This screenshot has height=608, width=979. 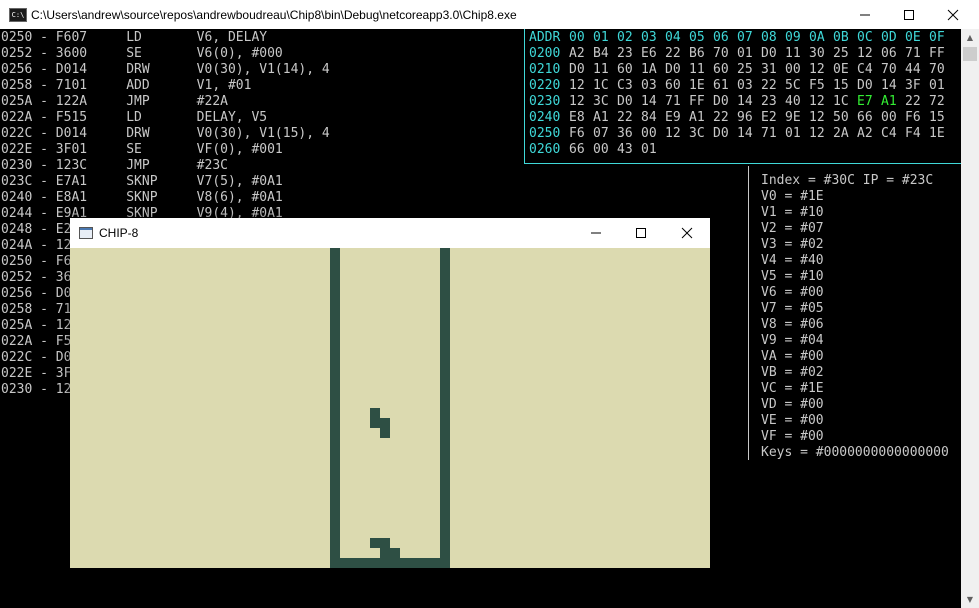 I want to click on disassembly-line: 0252 - 3600 SE V6(0), #000, so click(x=142, y=53).